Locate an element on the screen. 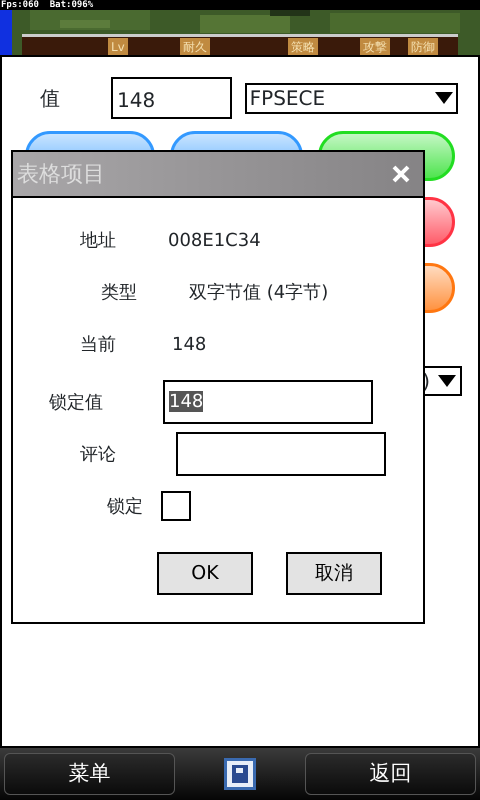  field-value: 148 is located at coordinates (189, 344).